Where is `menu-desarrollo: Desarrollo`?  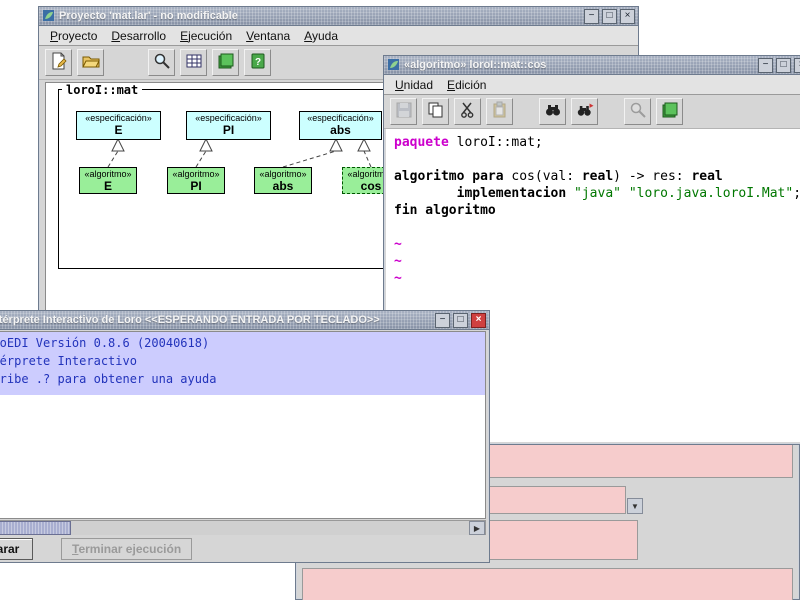 menu-desarrollo: Desarrollo is located at coordinates (138, 36).